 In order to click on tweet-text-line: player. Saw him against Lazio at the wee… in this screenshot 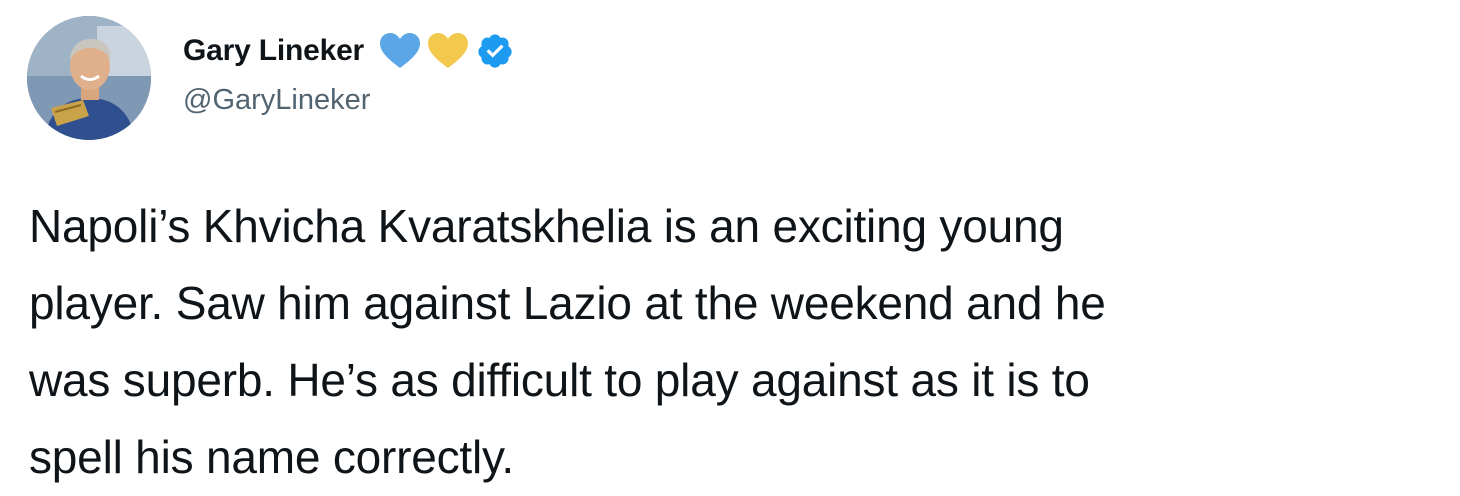, I will do `click(567, 303)`.